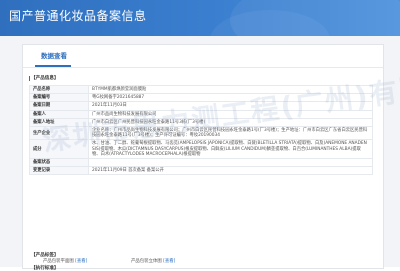 Image resolution: width=400 pixels, height=271 pixels. What do you see at coordinates (59, 122) in the screenshot?
I see `field-key: 备案人地址` at bounding box center [59, 122].